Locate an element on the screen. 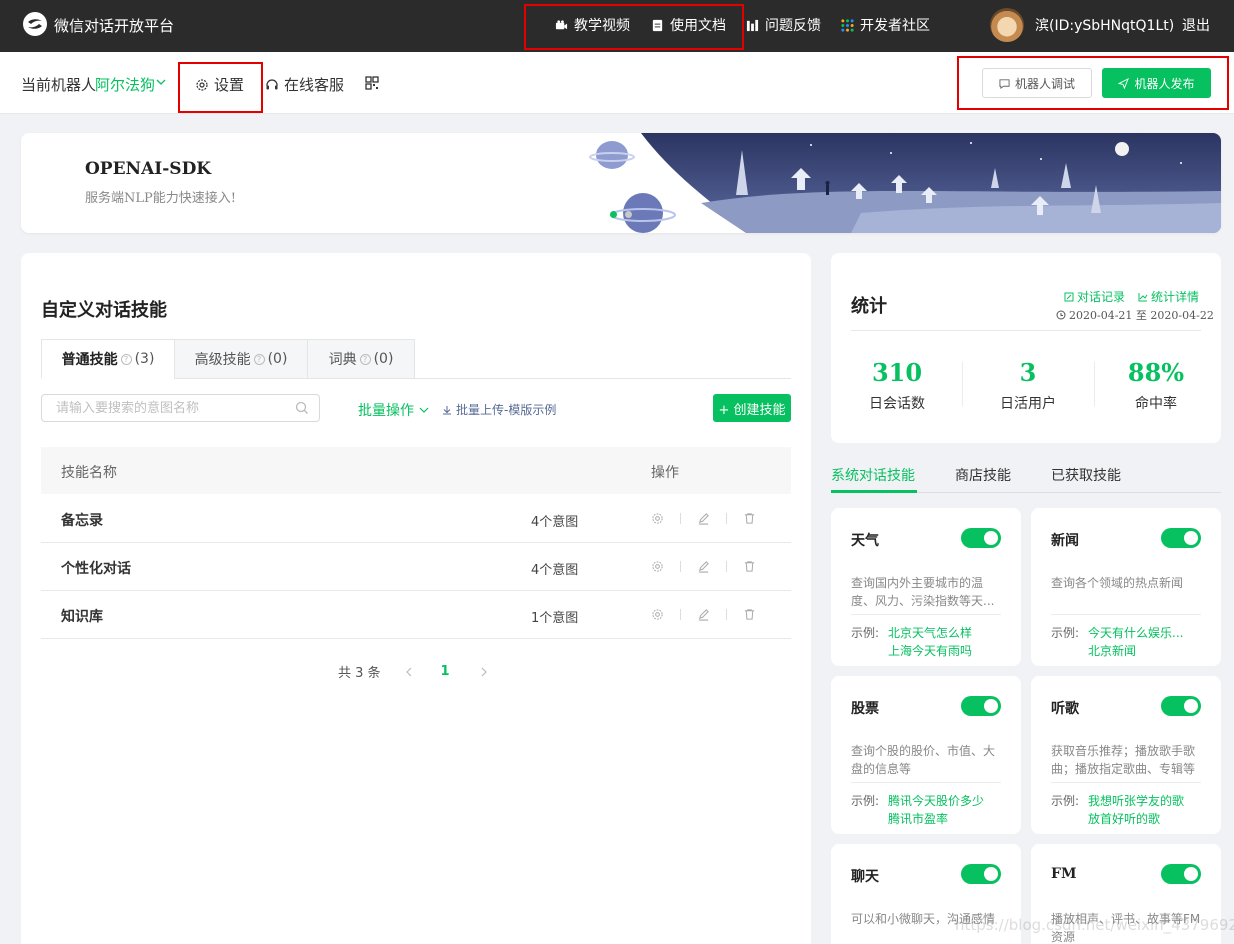  nav-developer-community-label: 开发者社区 is located at coordinates (895, 26).